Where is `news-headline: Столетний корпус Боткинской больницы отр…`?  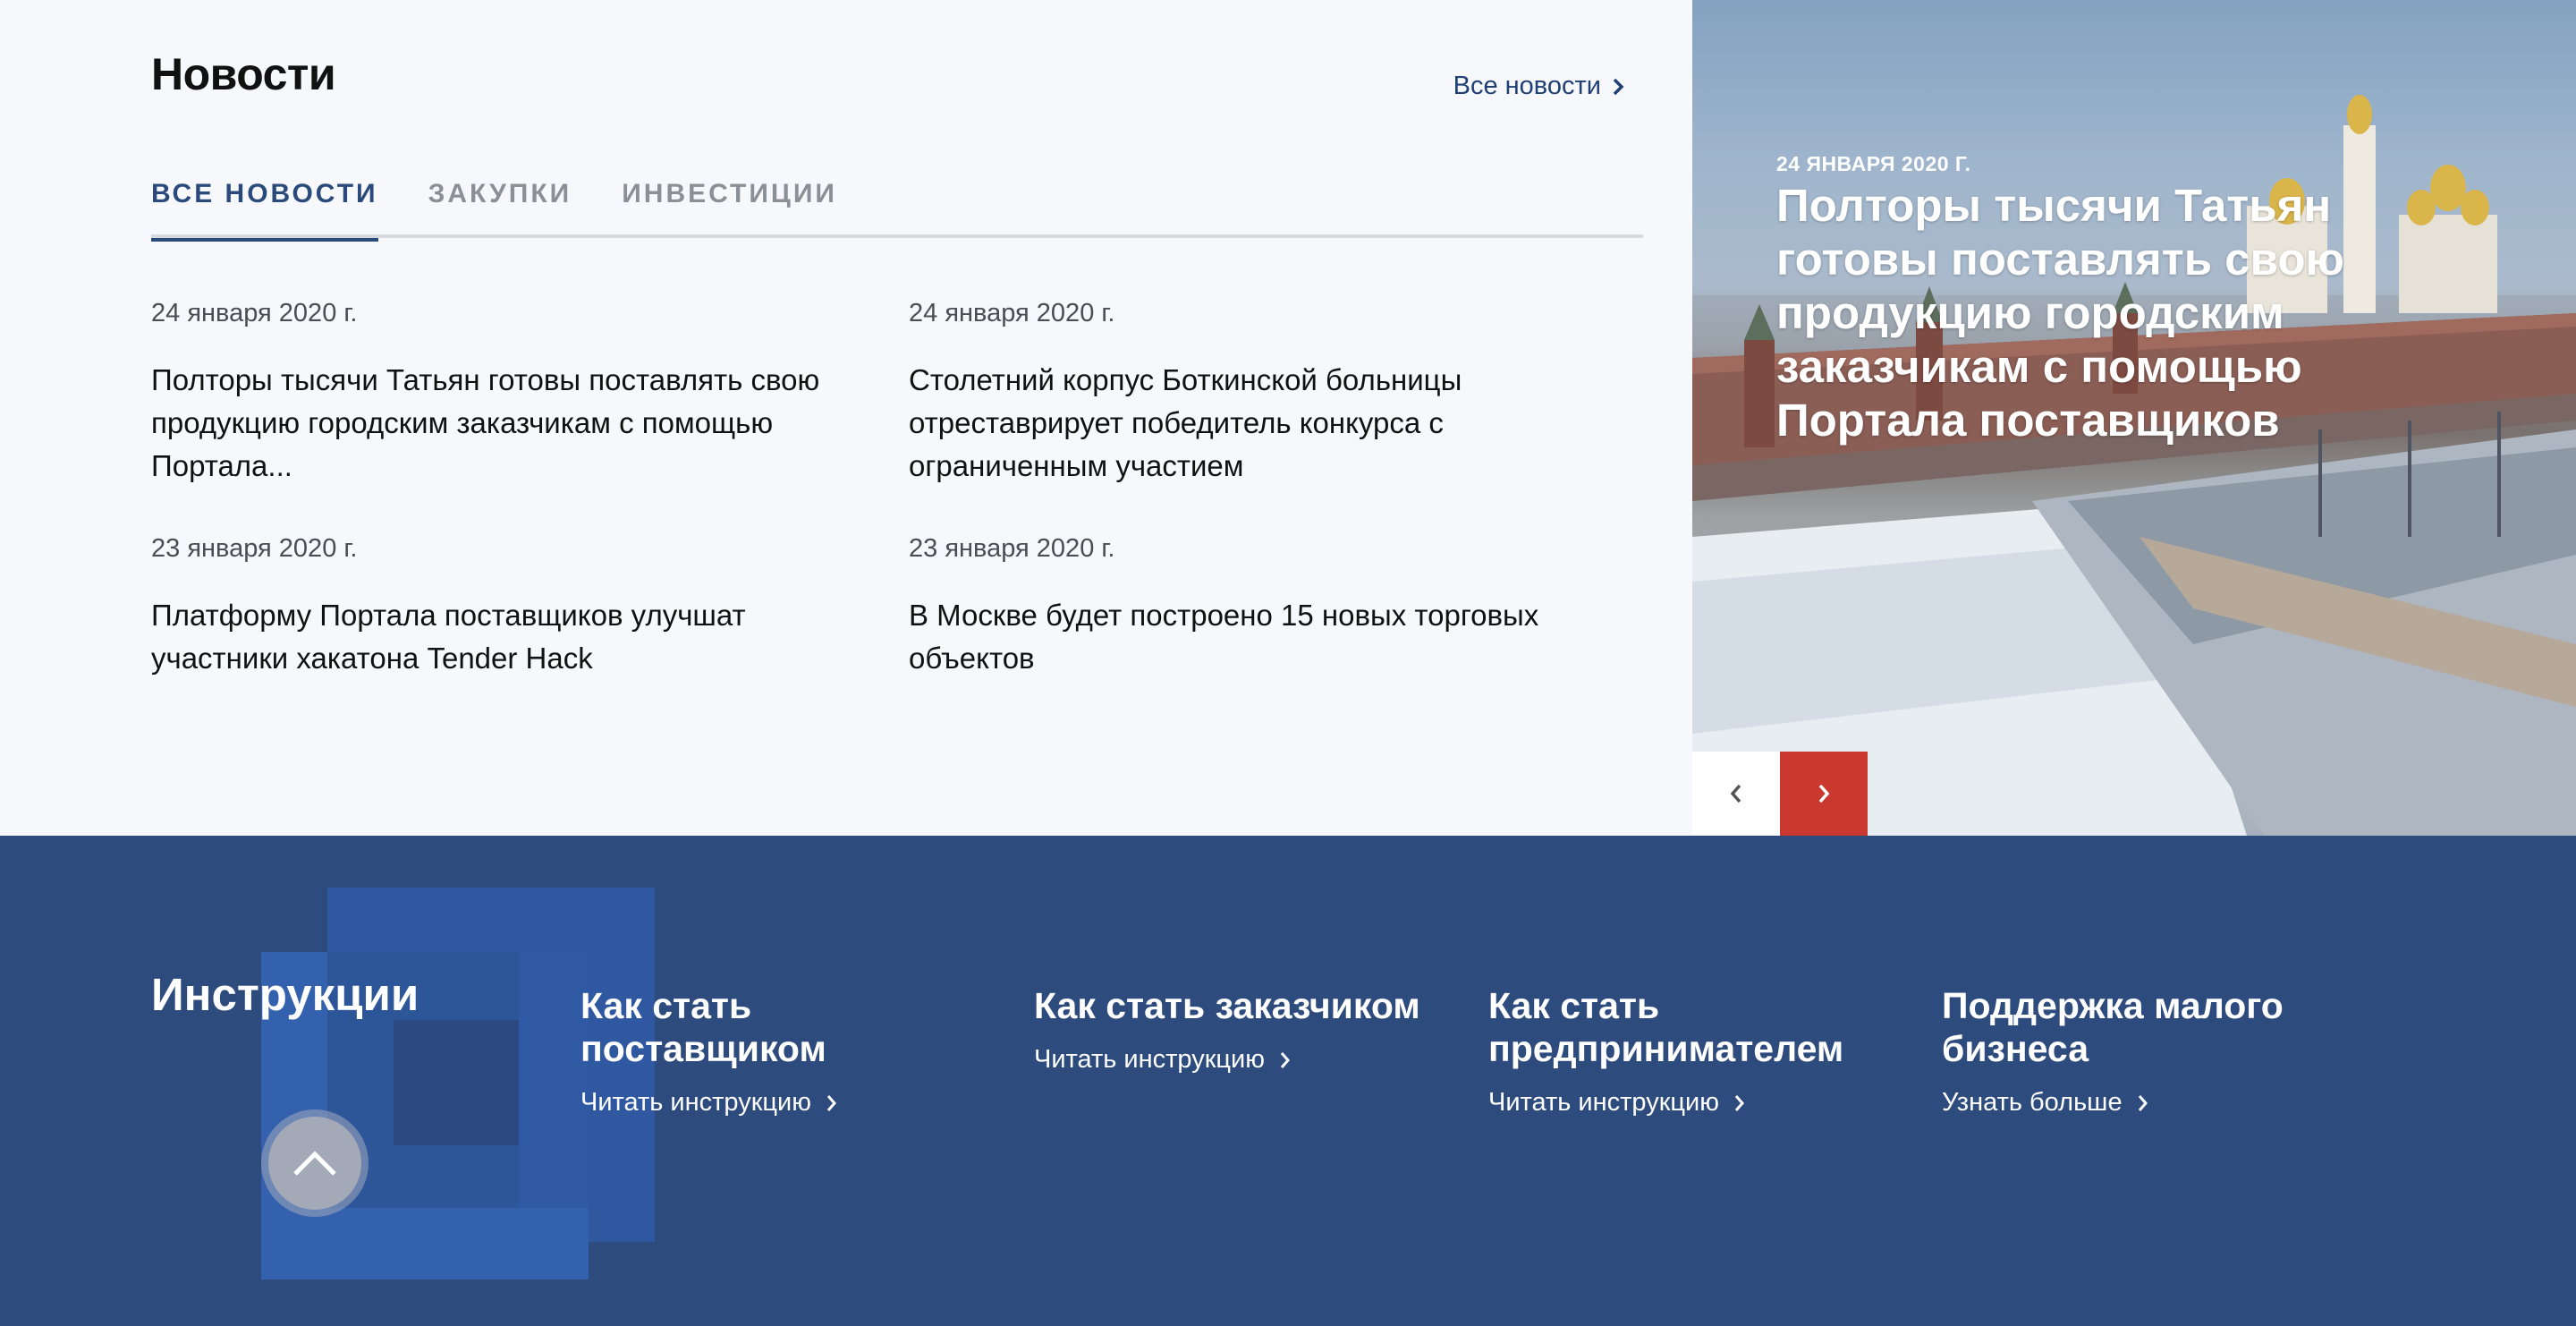
news-headline: Столетний корпус Боткинской больницы отр… is located at coordinates (1257, 423).